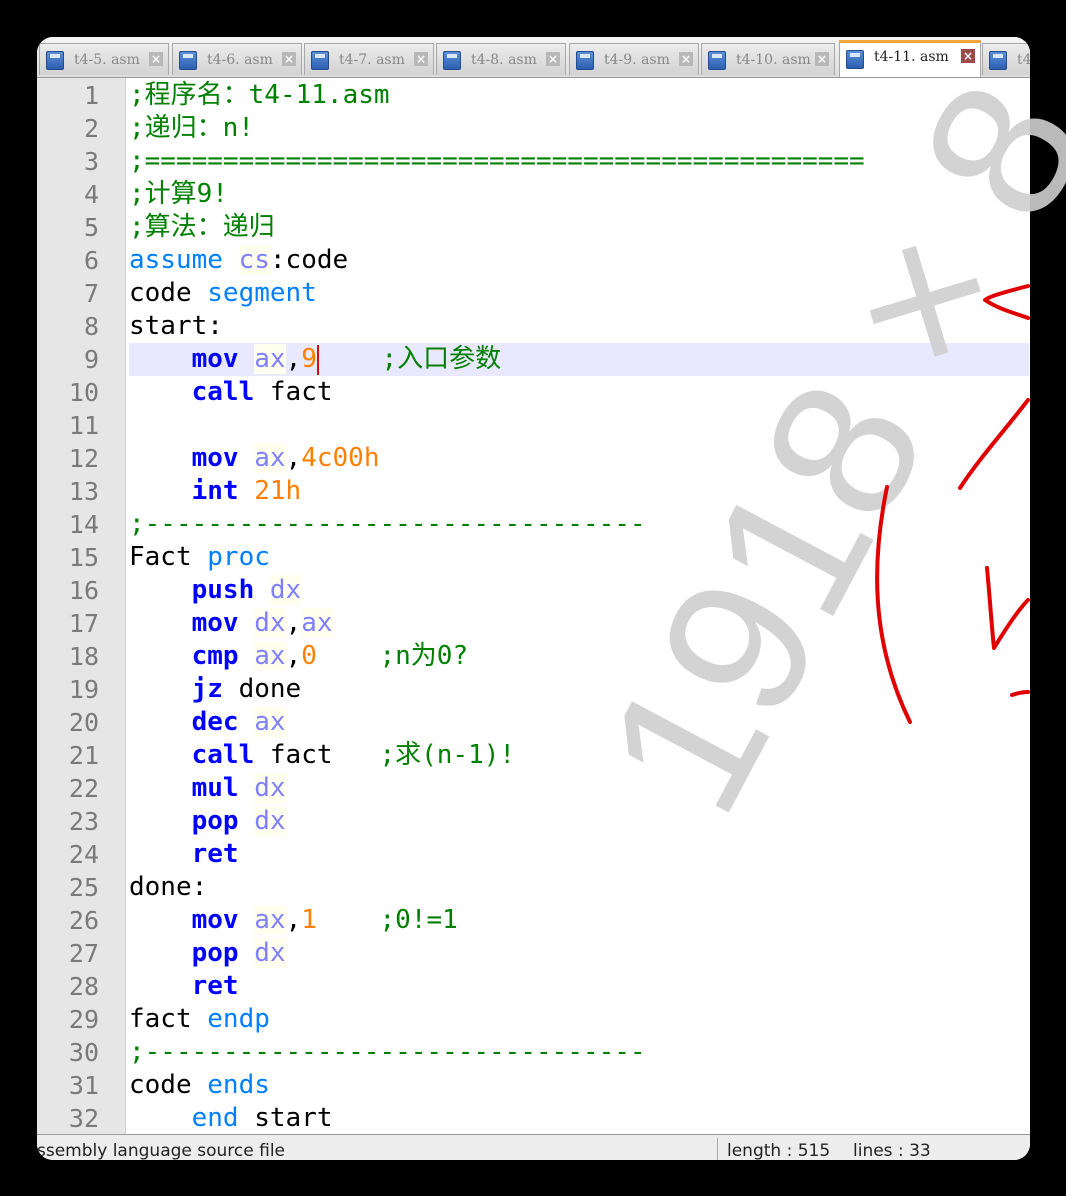 Image resolution: width=1066 pixels, height=1196 pixels. I want to click on handwritten-red-annotation, so click(952, 504).